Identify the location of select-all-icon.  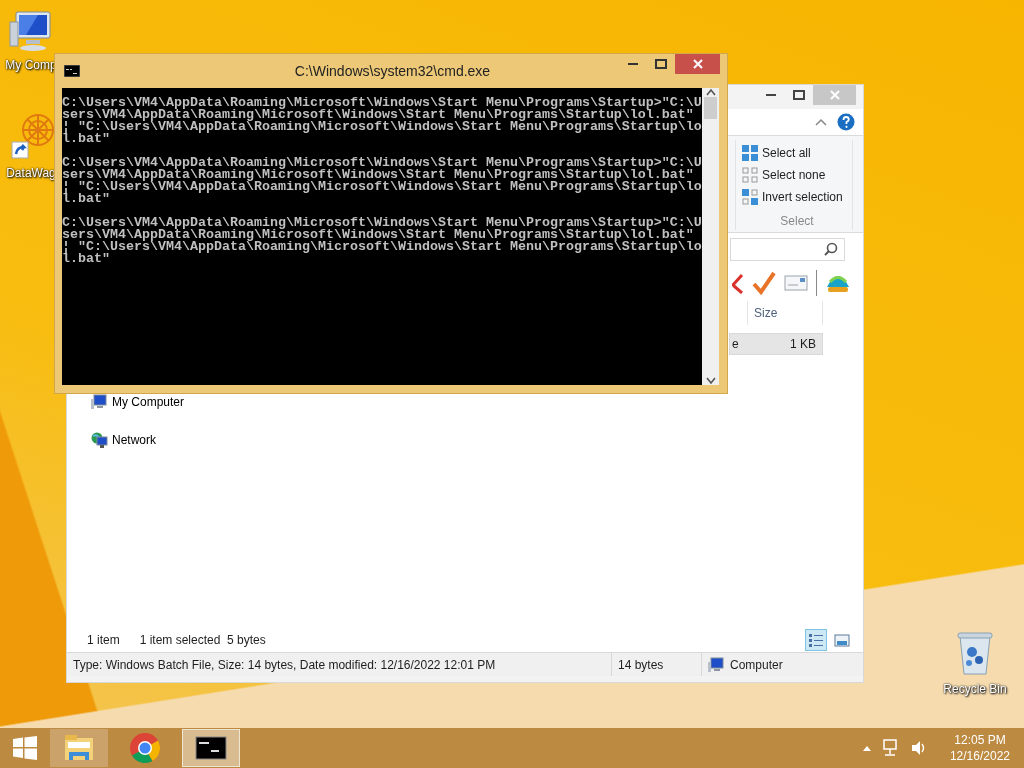
(750, 153).